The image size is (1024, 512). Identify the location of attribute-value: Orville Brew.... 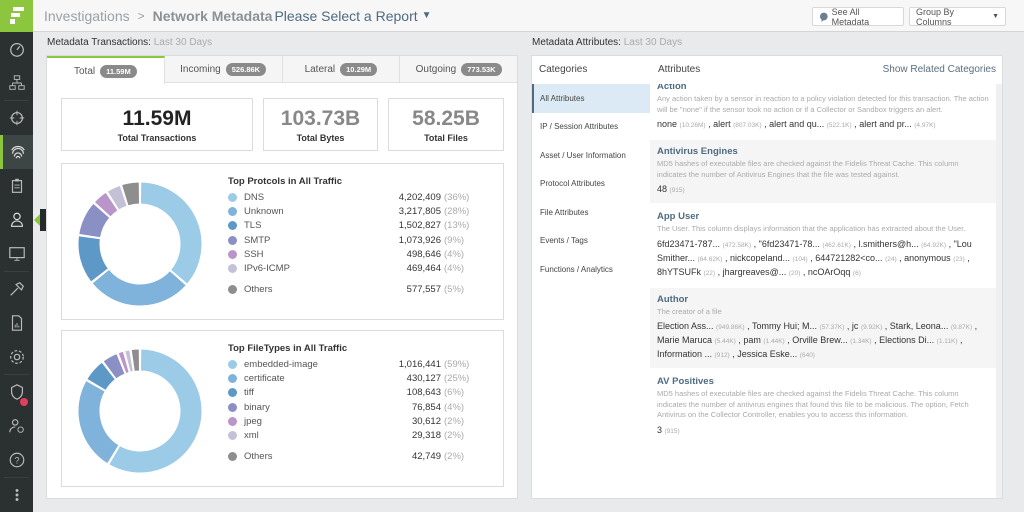
(820, 340).